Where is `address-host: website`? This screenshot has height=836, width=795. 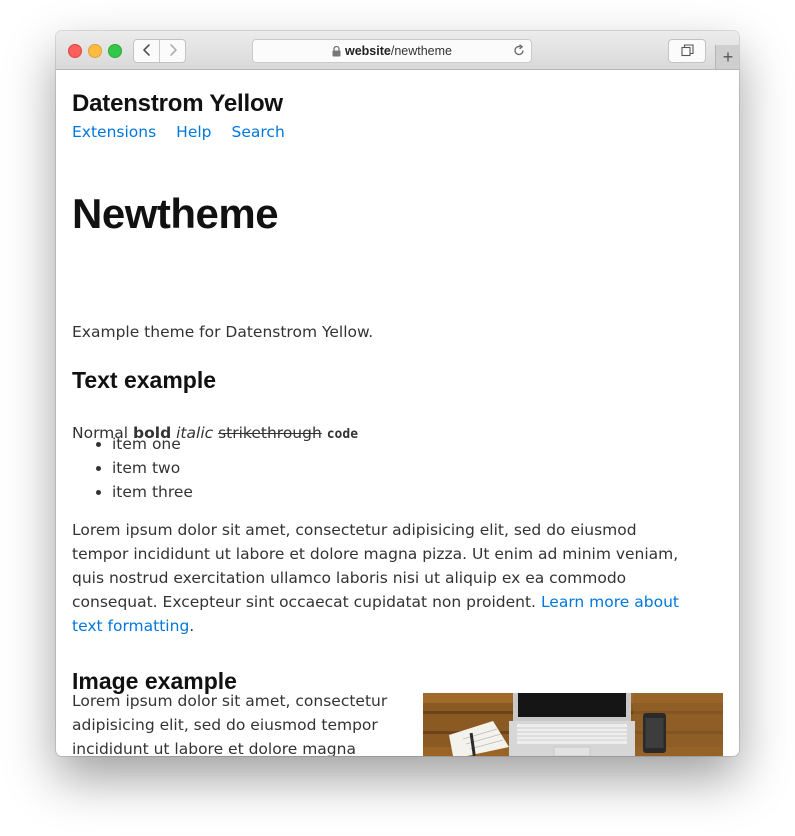
address-host: website is located at coordinates (367, 51).